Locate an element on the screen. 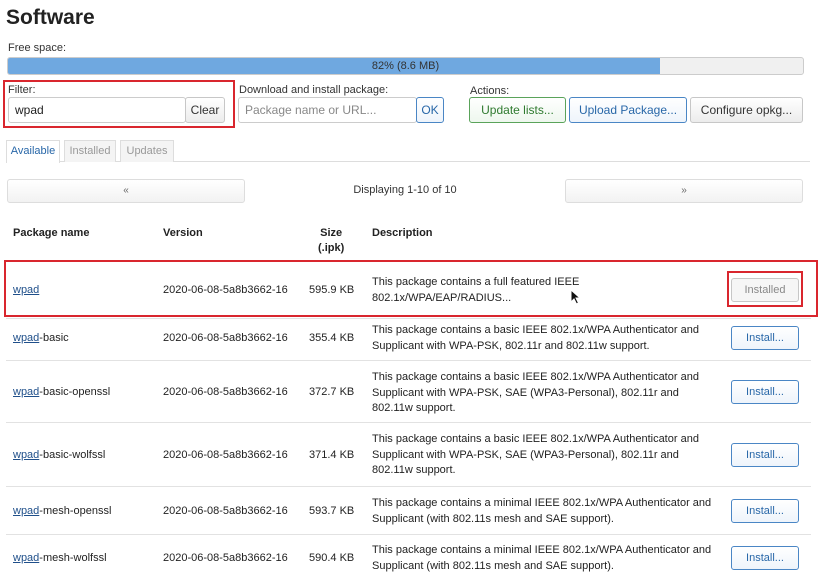 This screenshot has height=574, width=825. package-size: 372.7 KB is located at coordinates (332, 392).